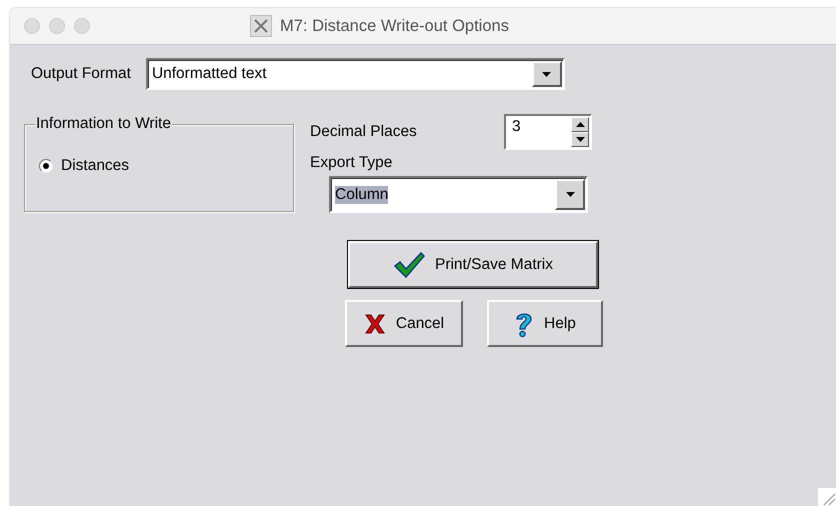  Describe the element at coordinates (408, 265) in the screenshot. I see `check-icon` at that location.